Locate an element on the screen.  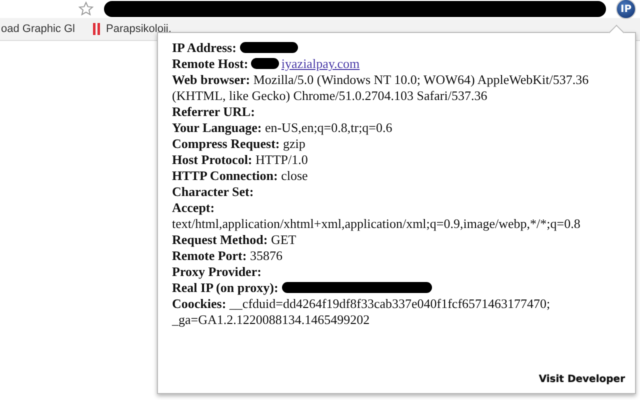
field-line: HTTP Connection: close is located at coordinates (240, 176).